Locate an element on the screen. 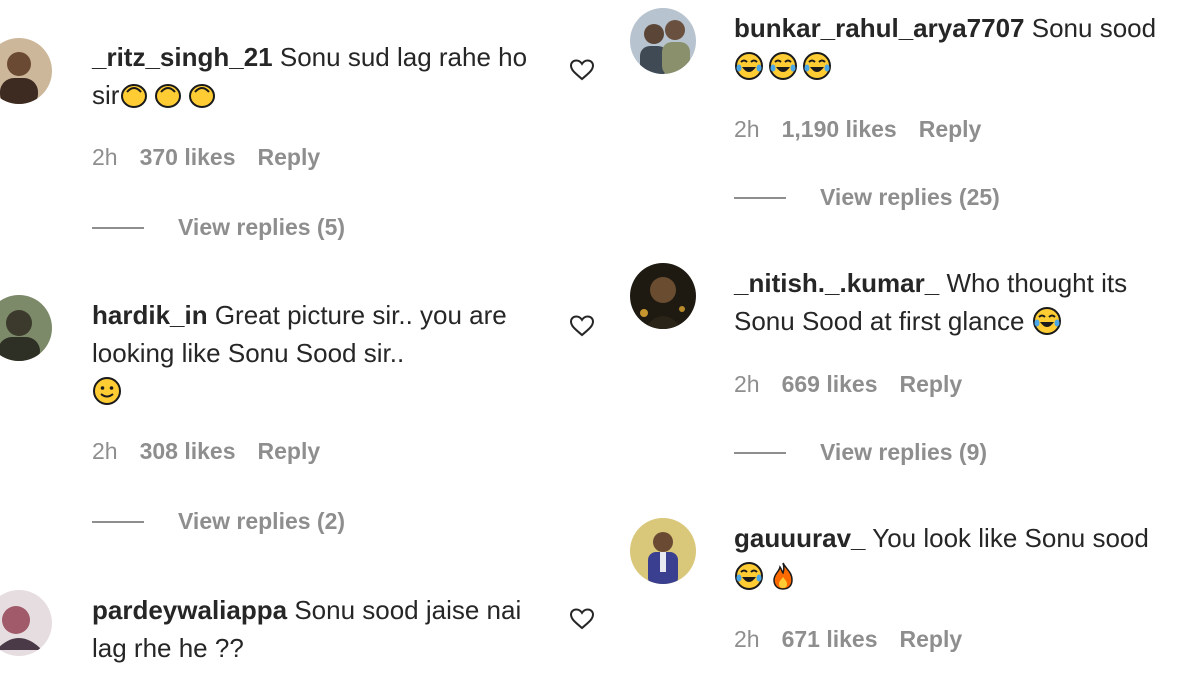 Image resolution: width=1200 pixels, height=675 pixels. comment-meta: 2h 669 likes Reply is located at coordinates (859, 384).